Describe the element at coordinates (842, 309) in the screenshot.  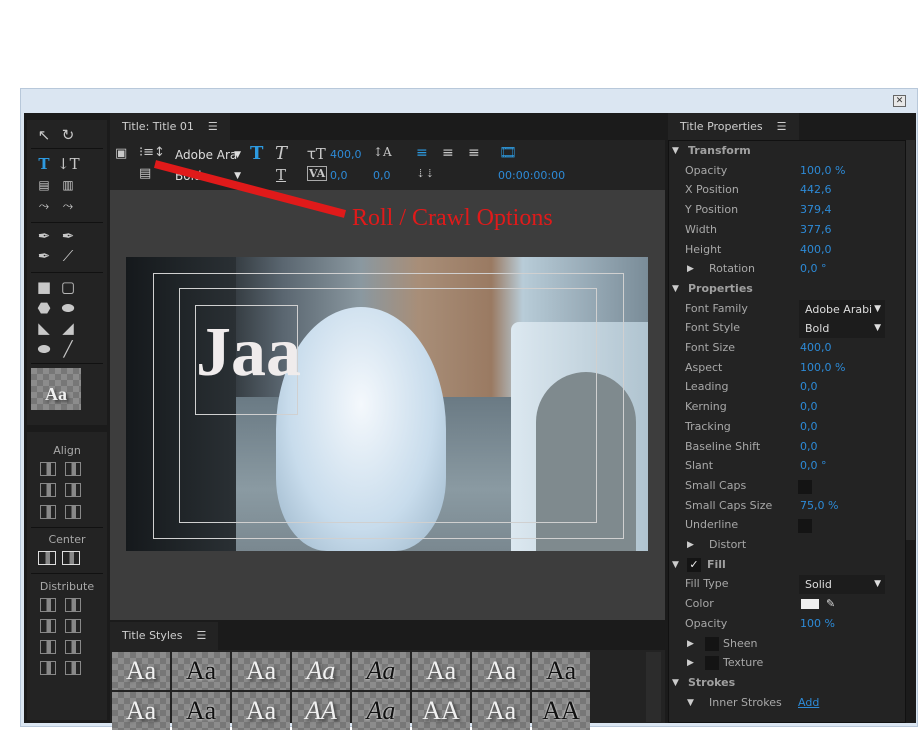
I see `property-dropdown: Adobe Arabi ▼` at that location.